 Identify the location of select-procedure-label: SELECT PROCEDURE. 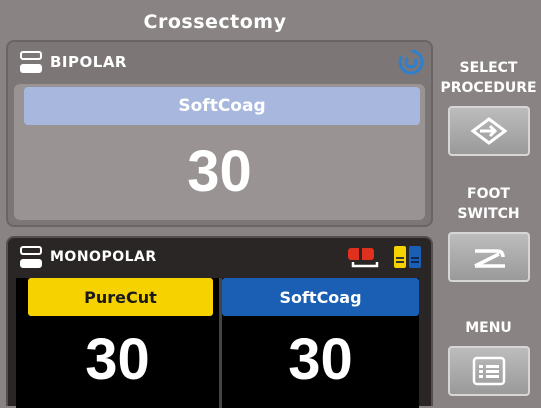
(488, 78).